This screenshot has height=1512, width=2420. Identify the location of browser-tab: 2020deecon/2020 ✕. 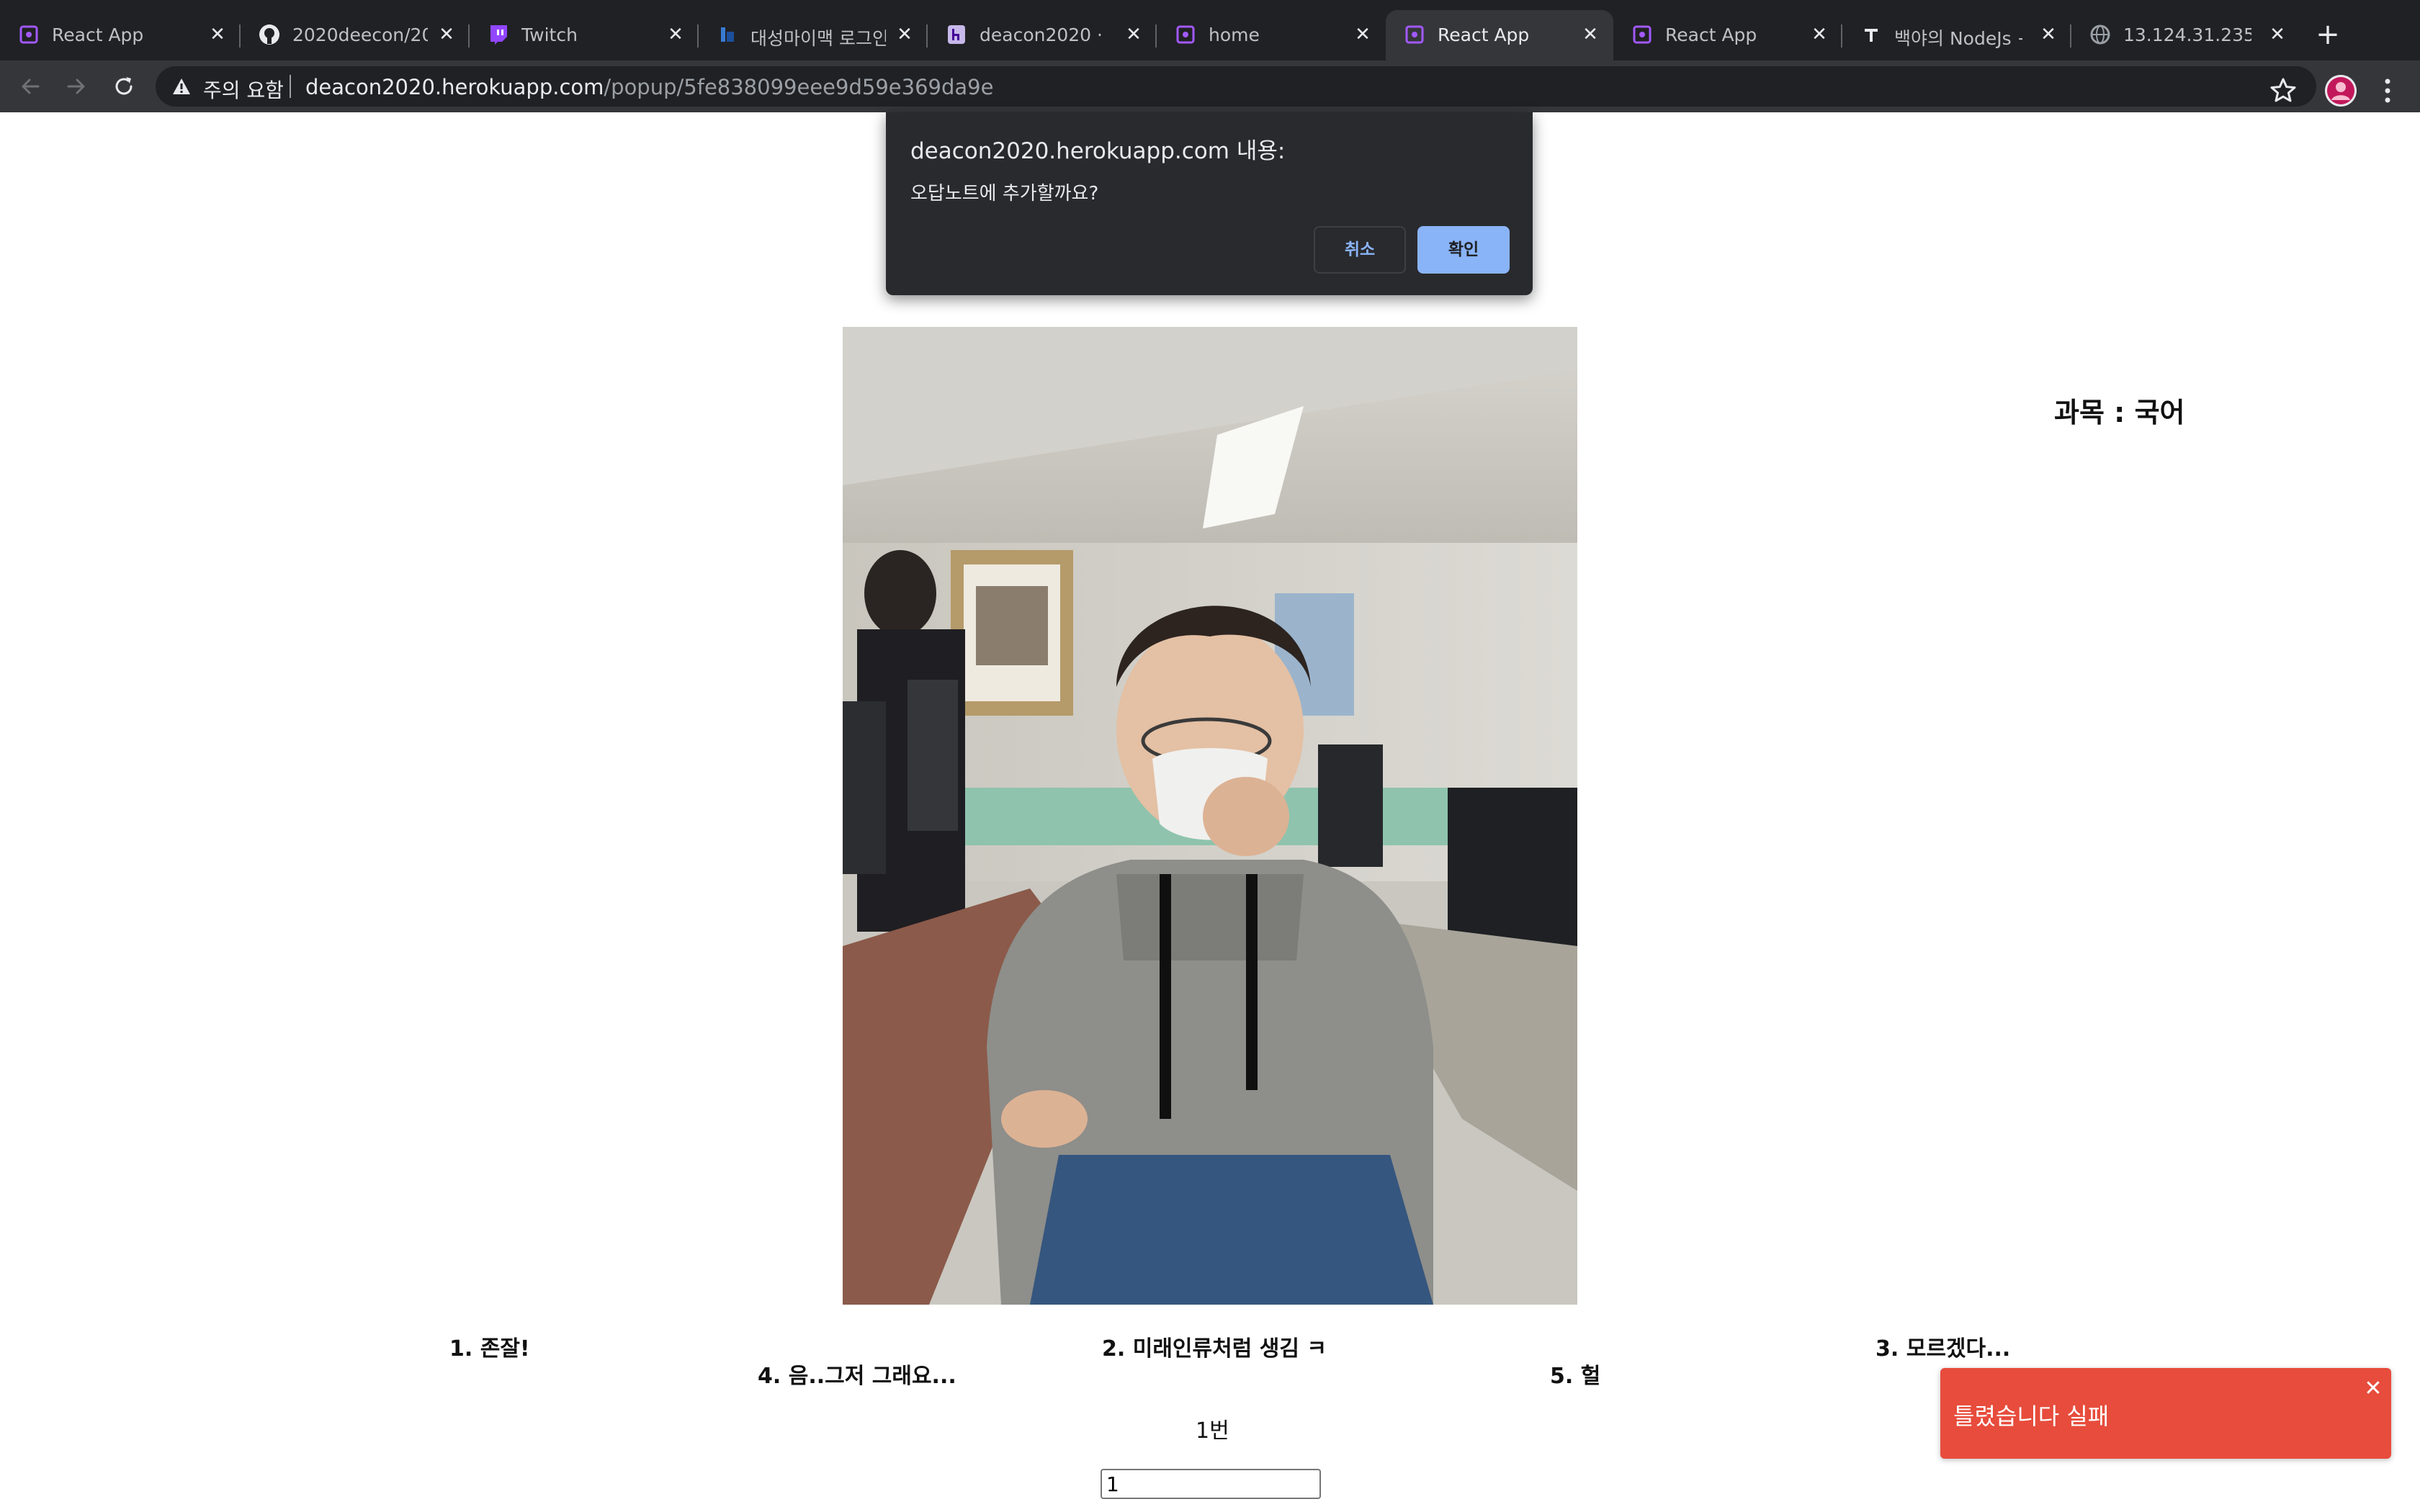
(355, 35).